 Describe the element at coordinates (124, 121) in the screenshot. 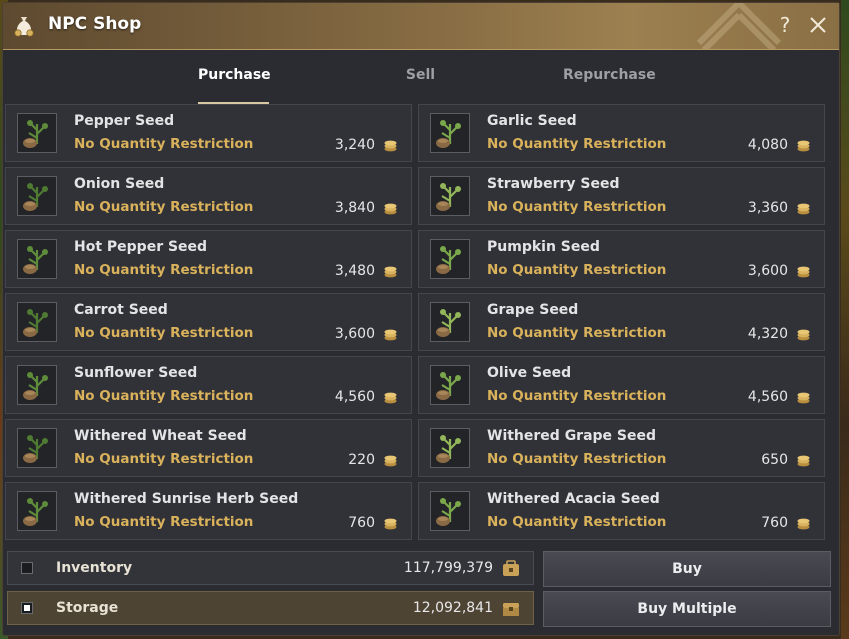

I see `item-name: Pepper Seed` at that location.